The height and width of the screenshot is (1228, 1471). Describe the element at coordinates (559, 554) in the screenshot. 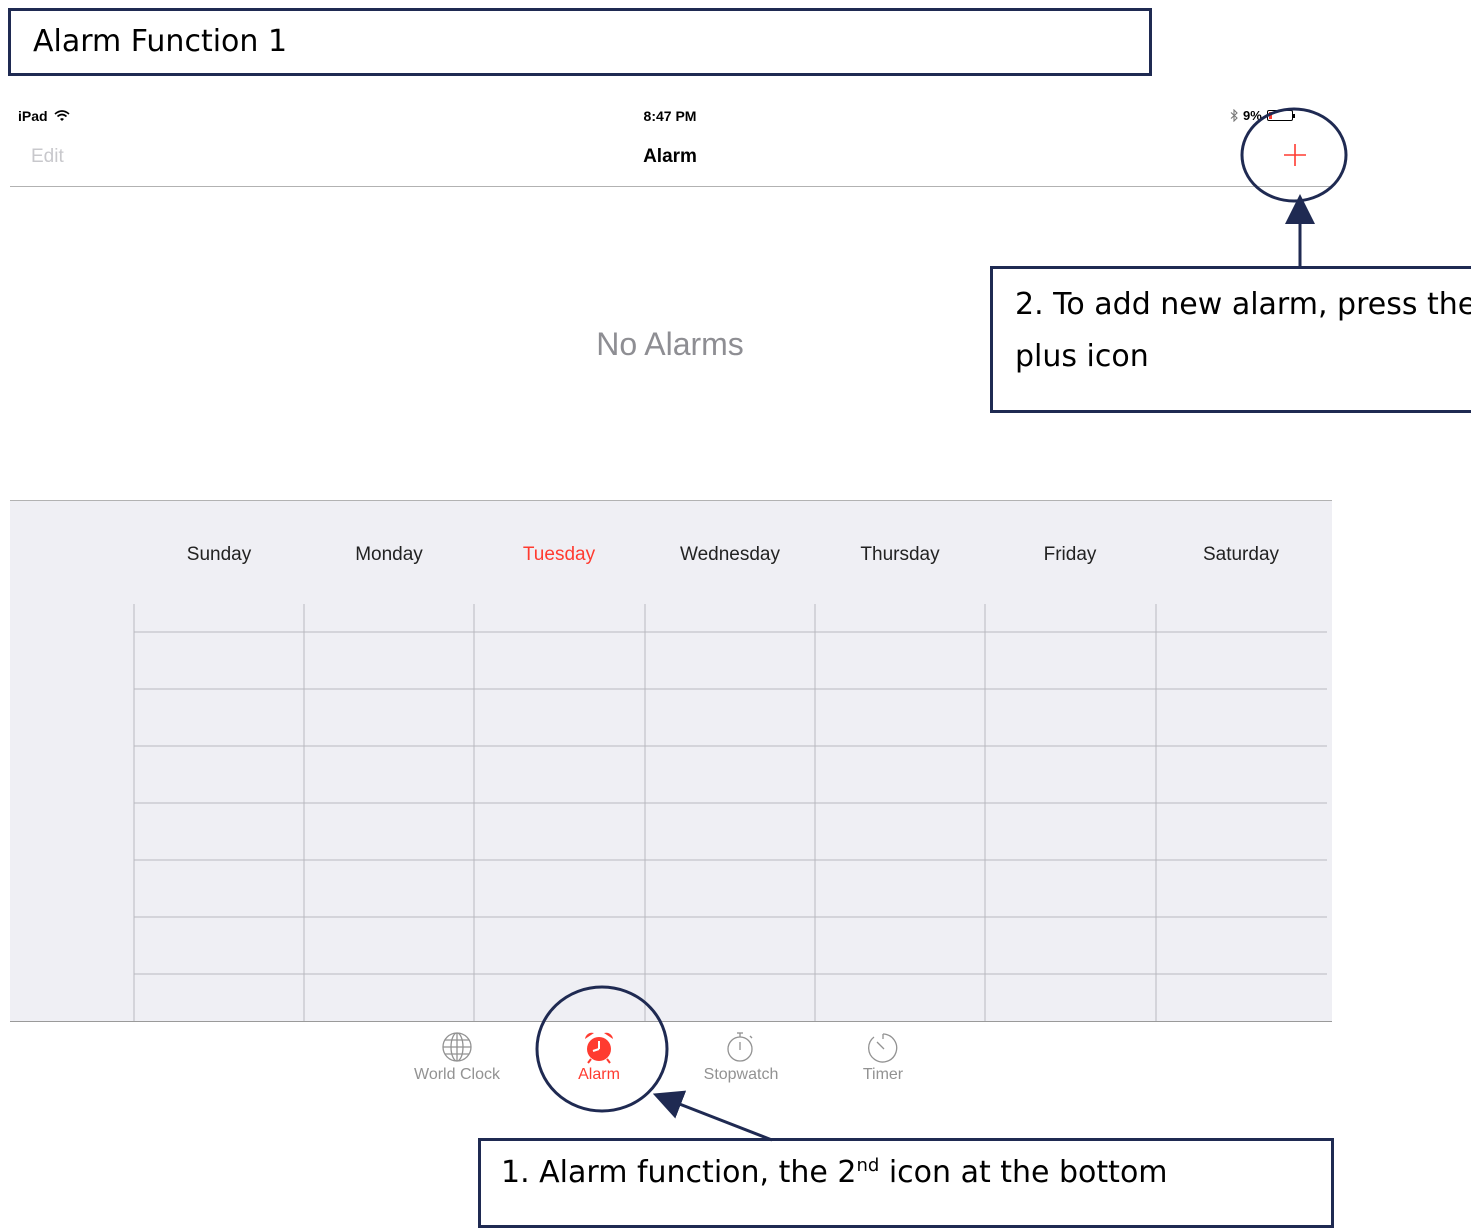

I see `day-label-today: Tuesday` at that location.